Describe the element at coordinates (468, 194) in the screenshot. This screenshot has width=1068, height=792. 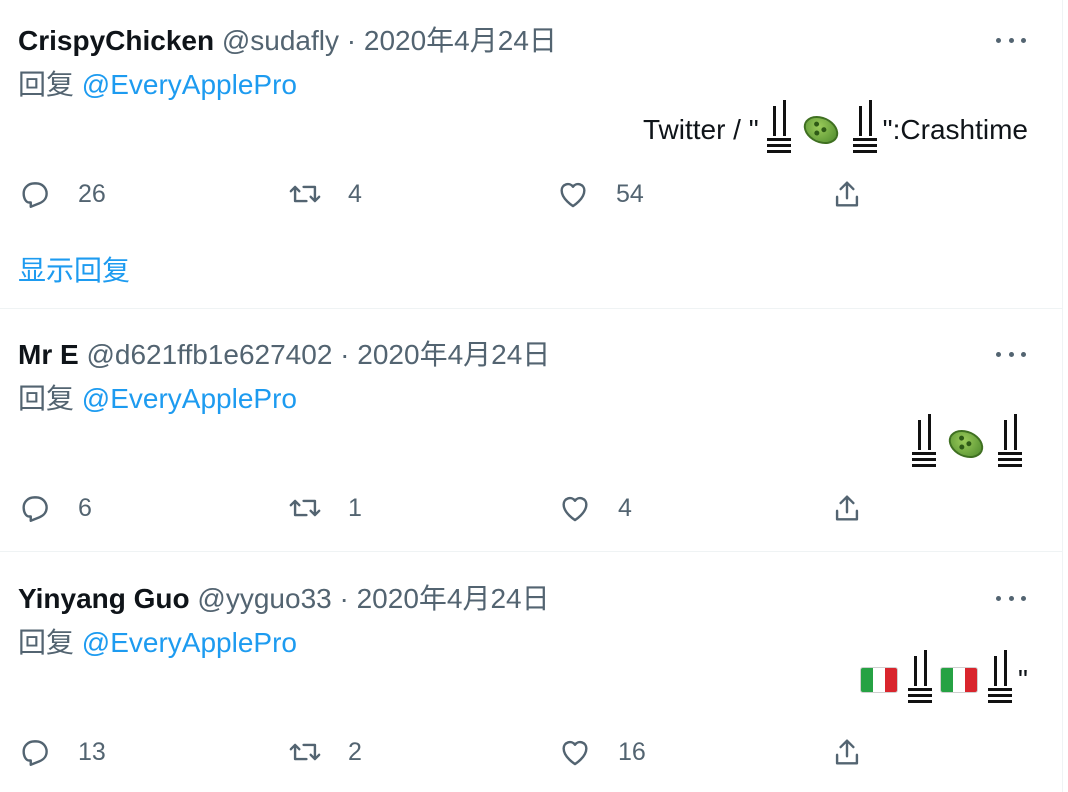
I see `tweet-actions: 26 4 54` at that location.